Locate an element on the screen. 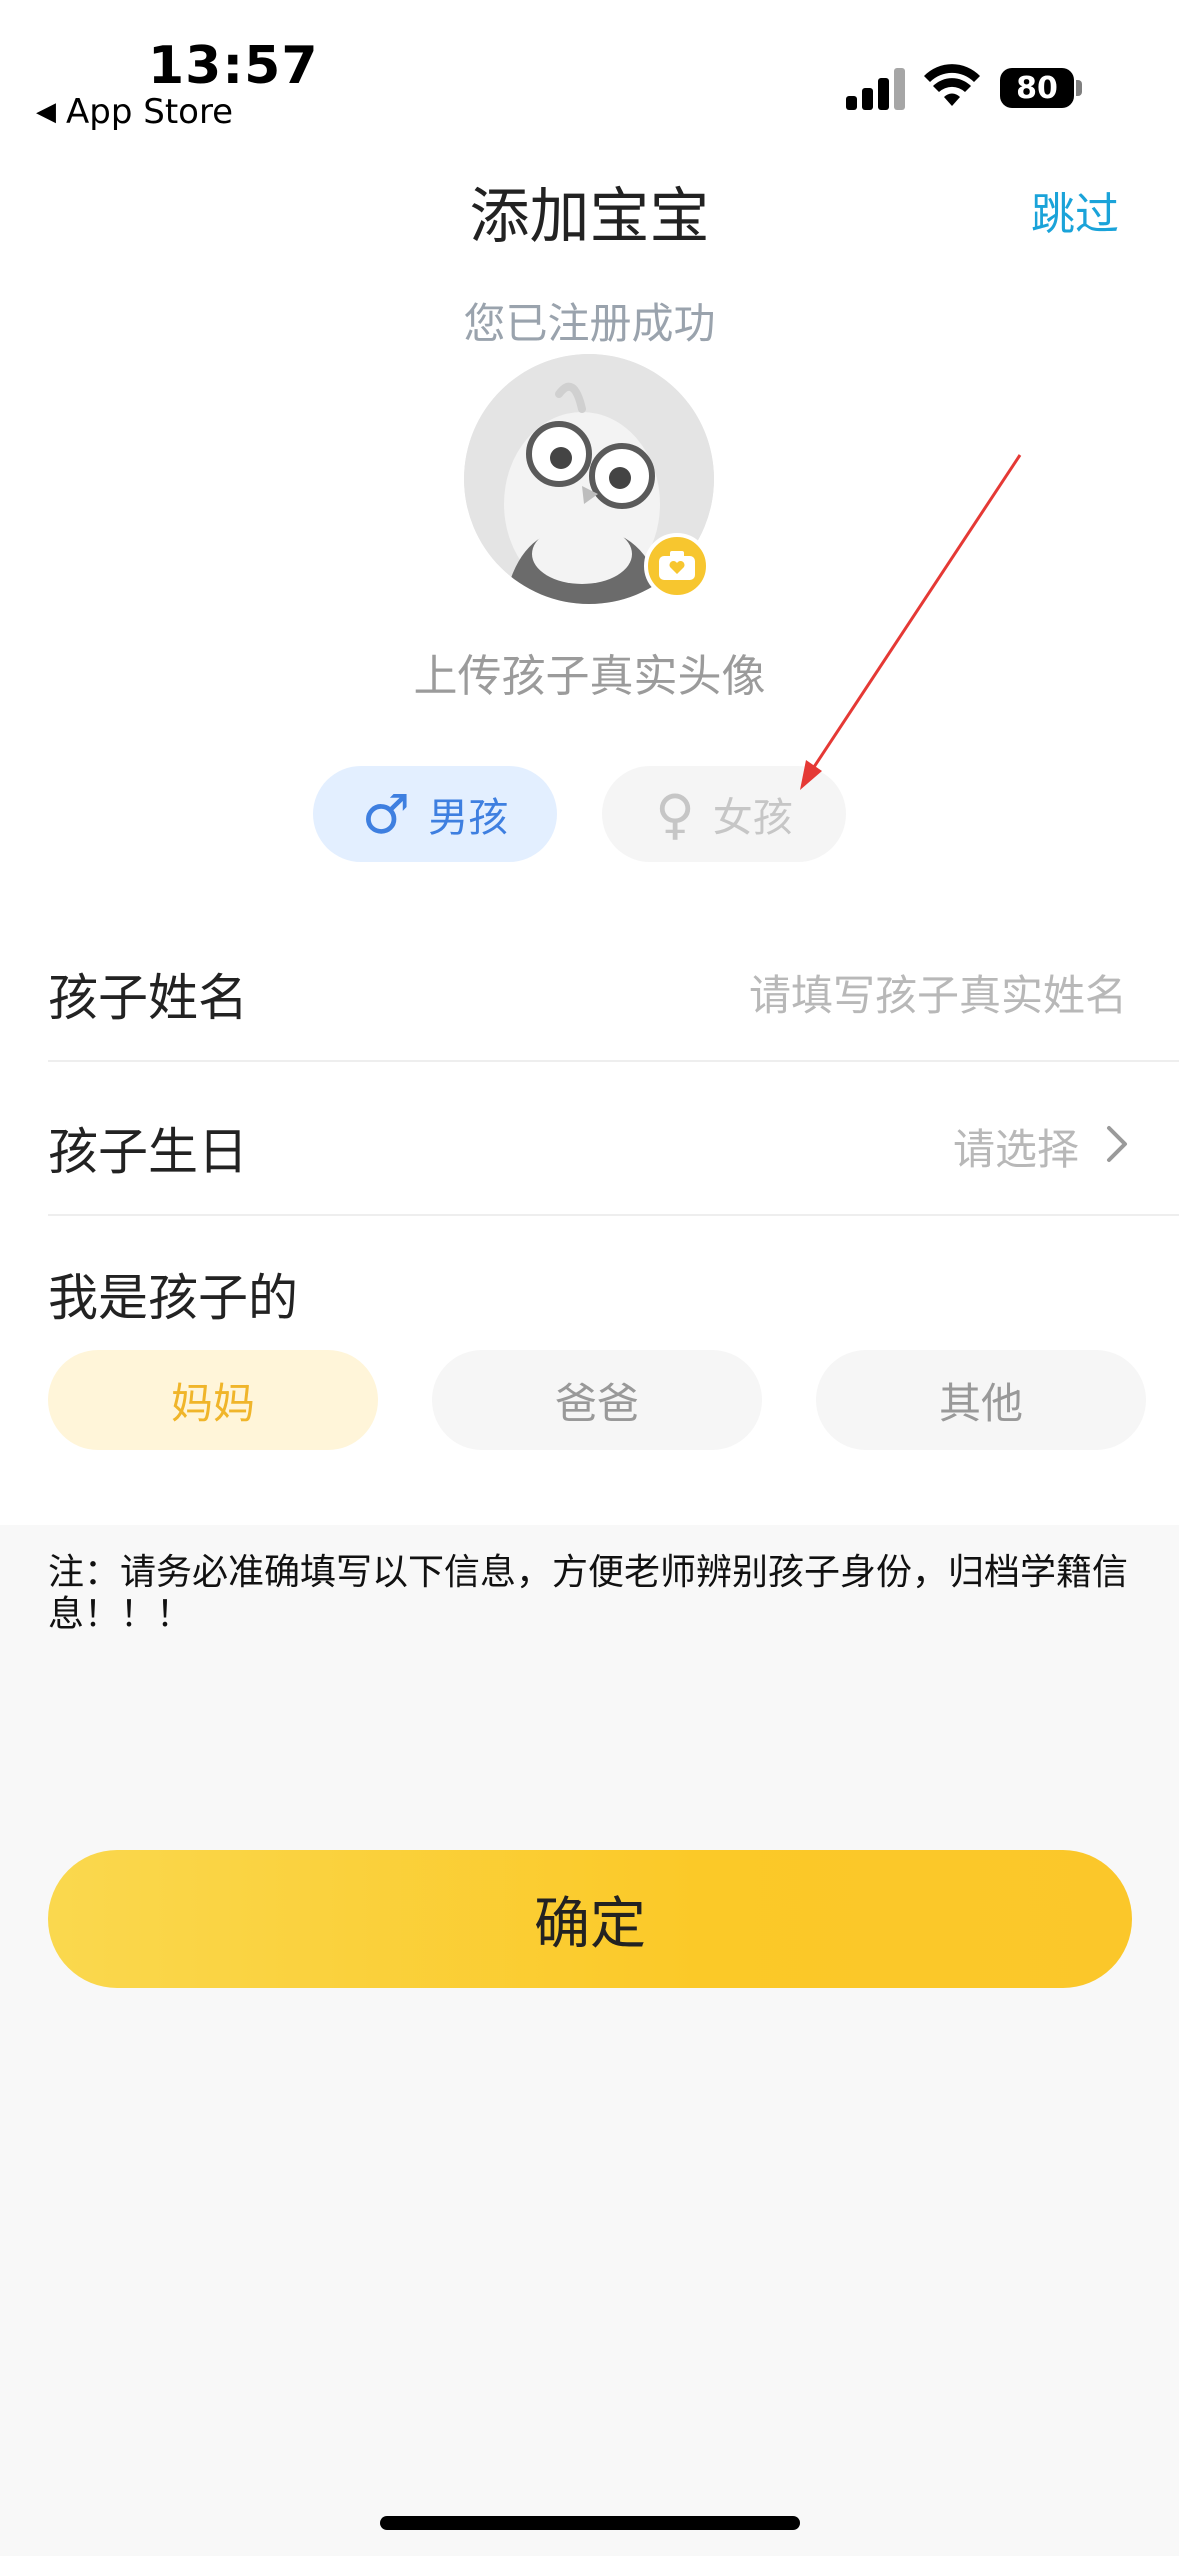 This screenshot has height=2556, width=1179. chevron-right-icon is located at coordinates (1117, 1144).